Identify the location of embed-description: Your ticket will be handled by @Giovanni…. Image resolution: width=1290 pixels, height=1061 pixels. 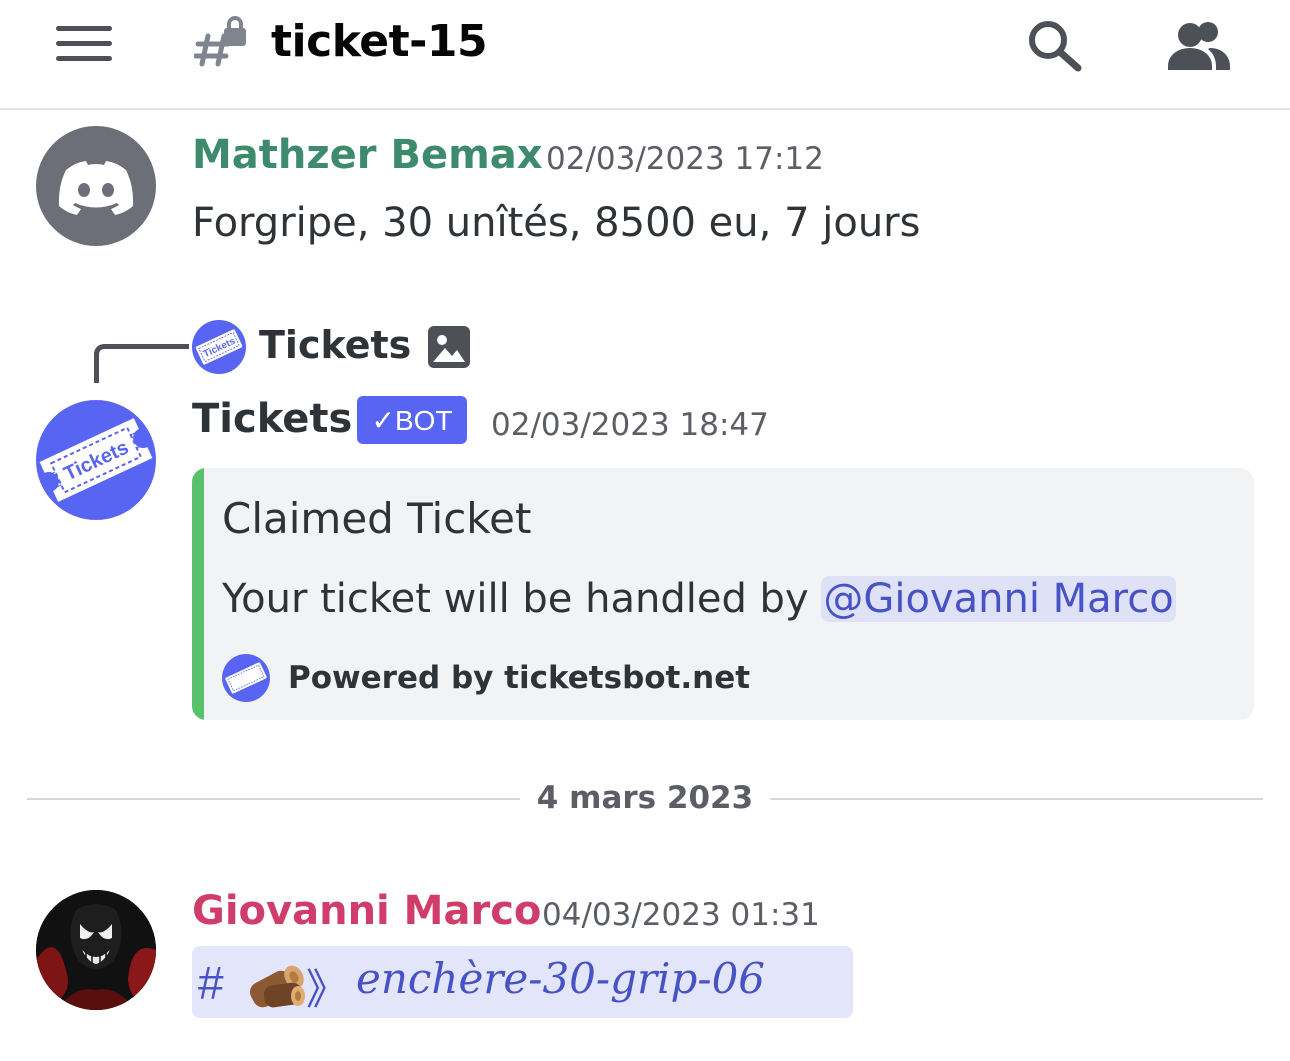
(699, 599).